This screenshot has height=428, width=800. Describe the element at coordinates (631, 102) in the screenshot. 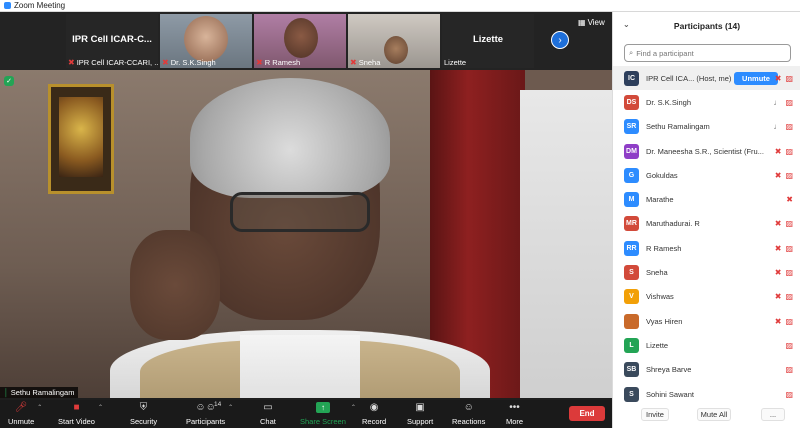

I see `avatar: DS` at that location.